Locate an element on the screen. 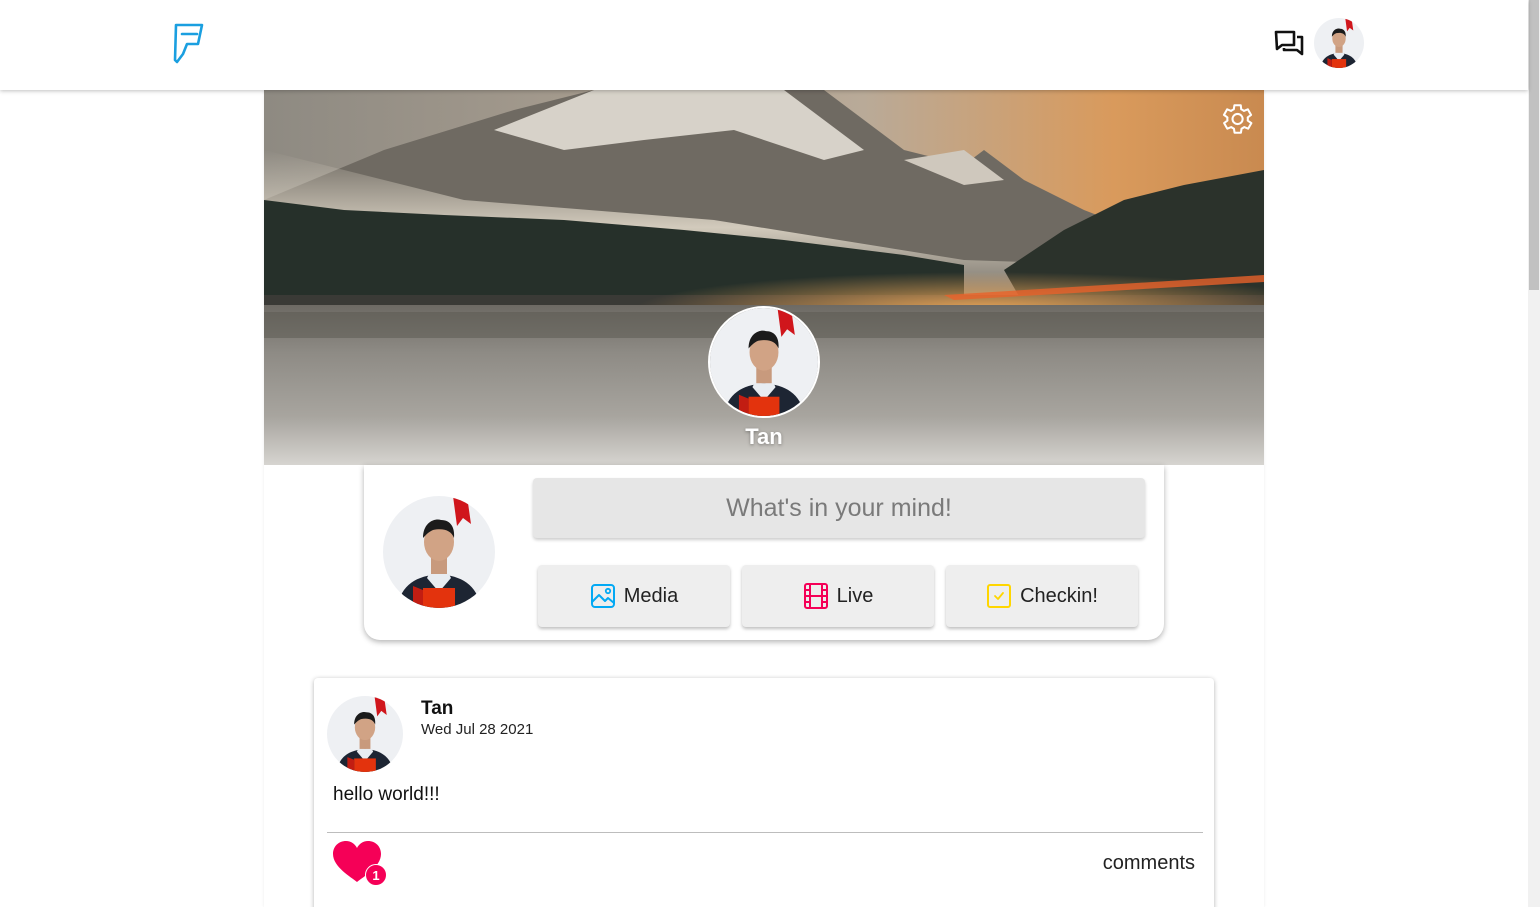  status-input is located at coordinates (839, 508).